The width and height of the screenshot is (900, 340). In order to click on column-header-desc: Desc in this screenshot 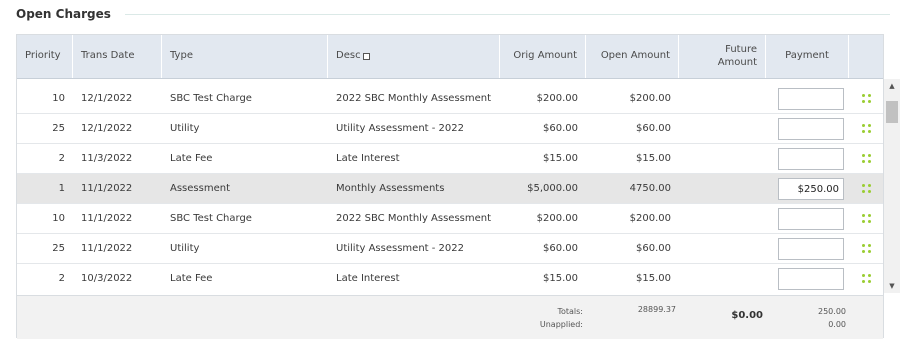, I will do `click(414, 56)`.